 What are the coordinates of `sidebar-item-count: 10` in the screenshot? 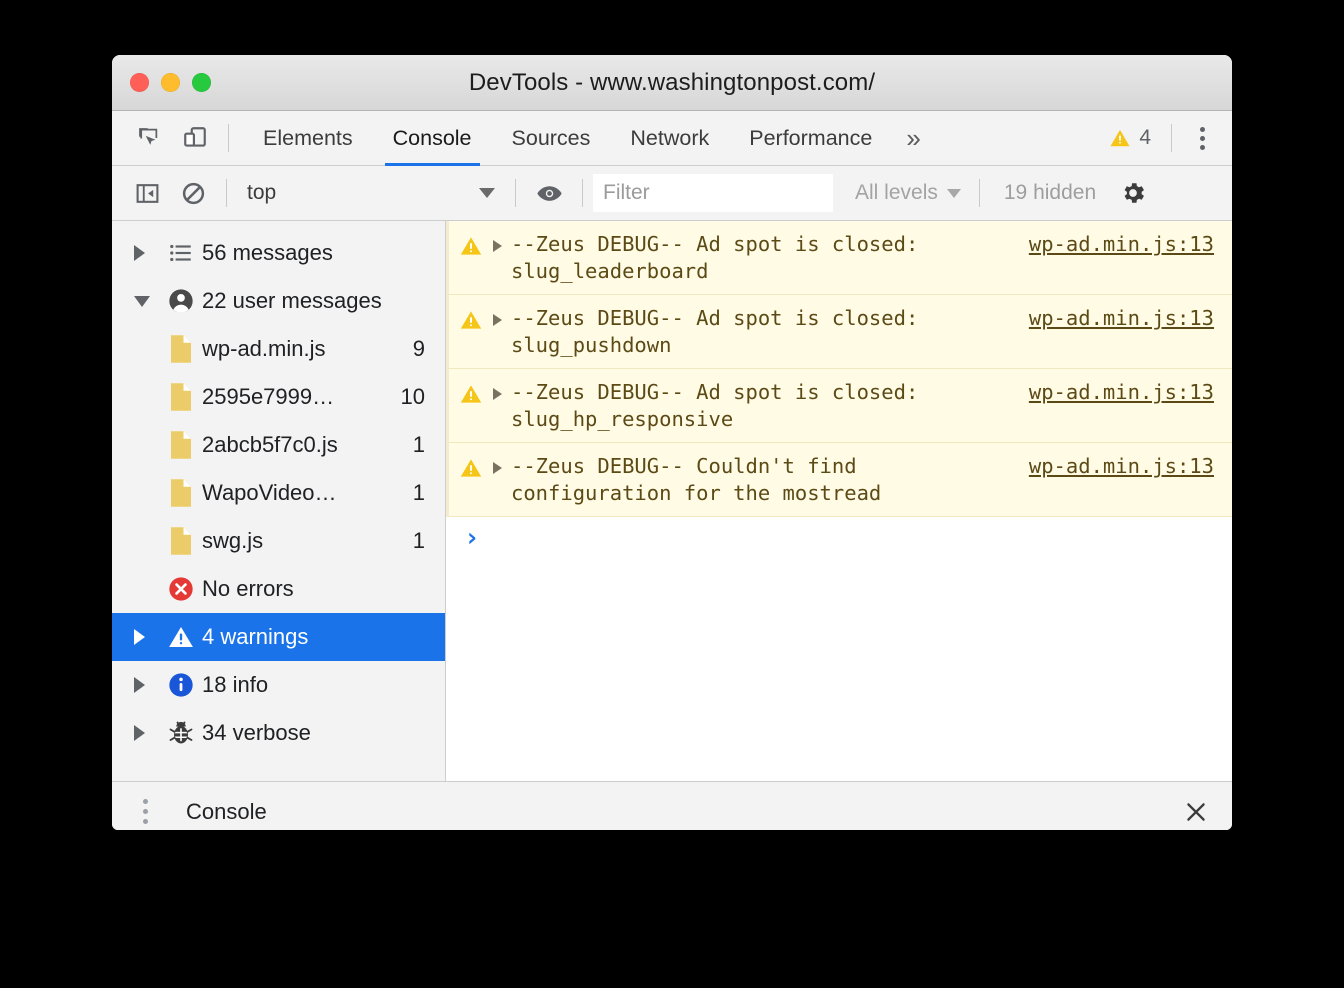 It's located at (412, 396).